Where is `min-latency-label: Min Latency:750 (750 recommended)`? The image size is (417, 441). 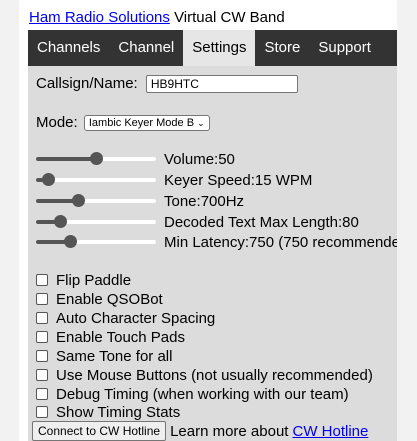 min-latency-label: Min Latency:750 (750 recommended) is located at coordinates (280, 242).